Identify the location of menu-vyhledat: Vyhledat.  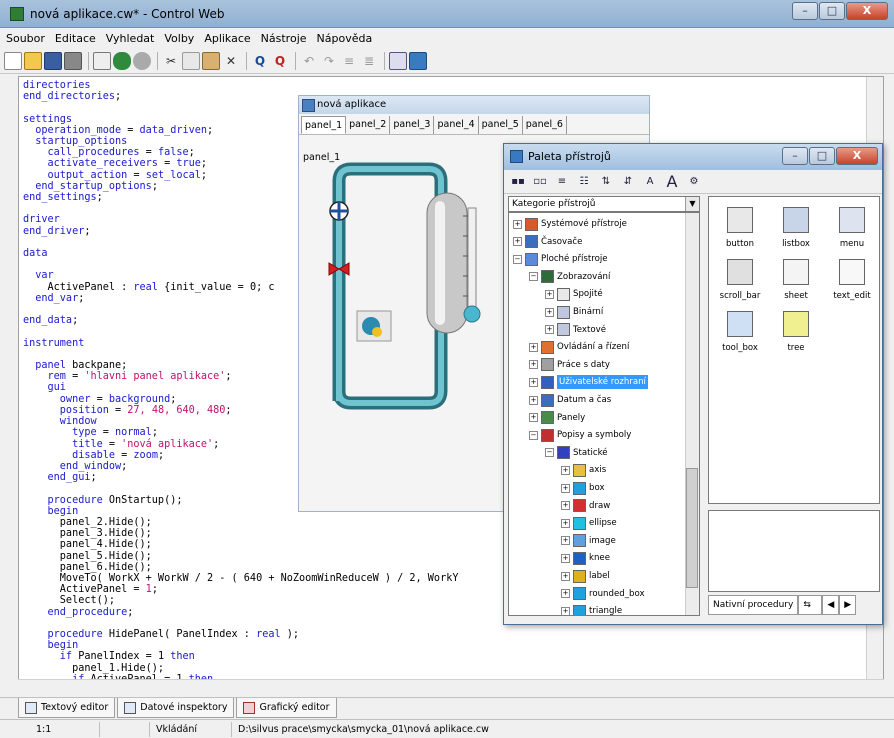
(130, 38).